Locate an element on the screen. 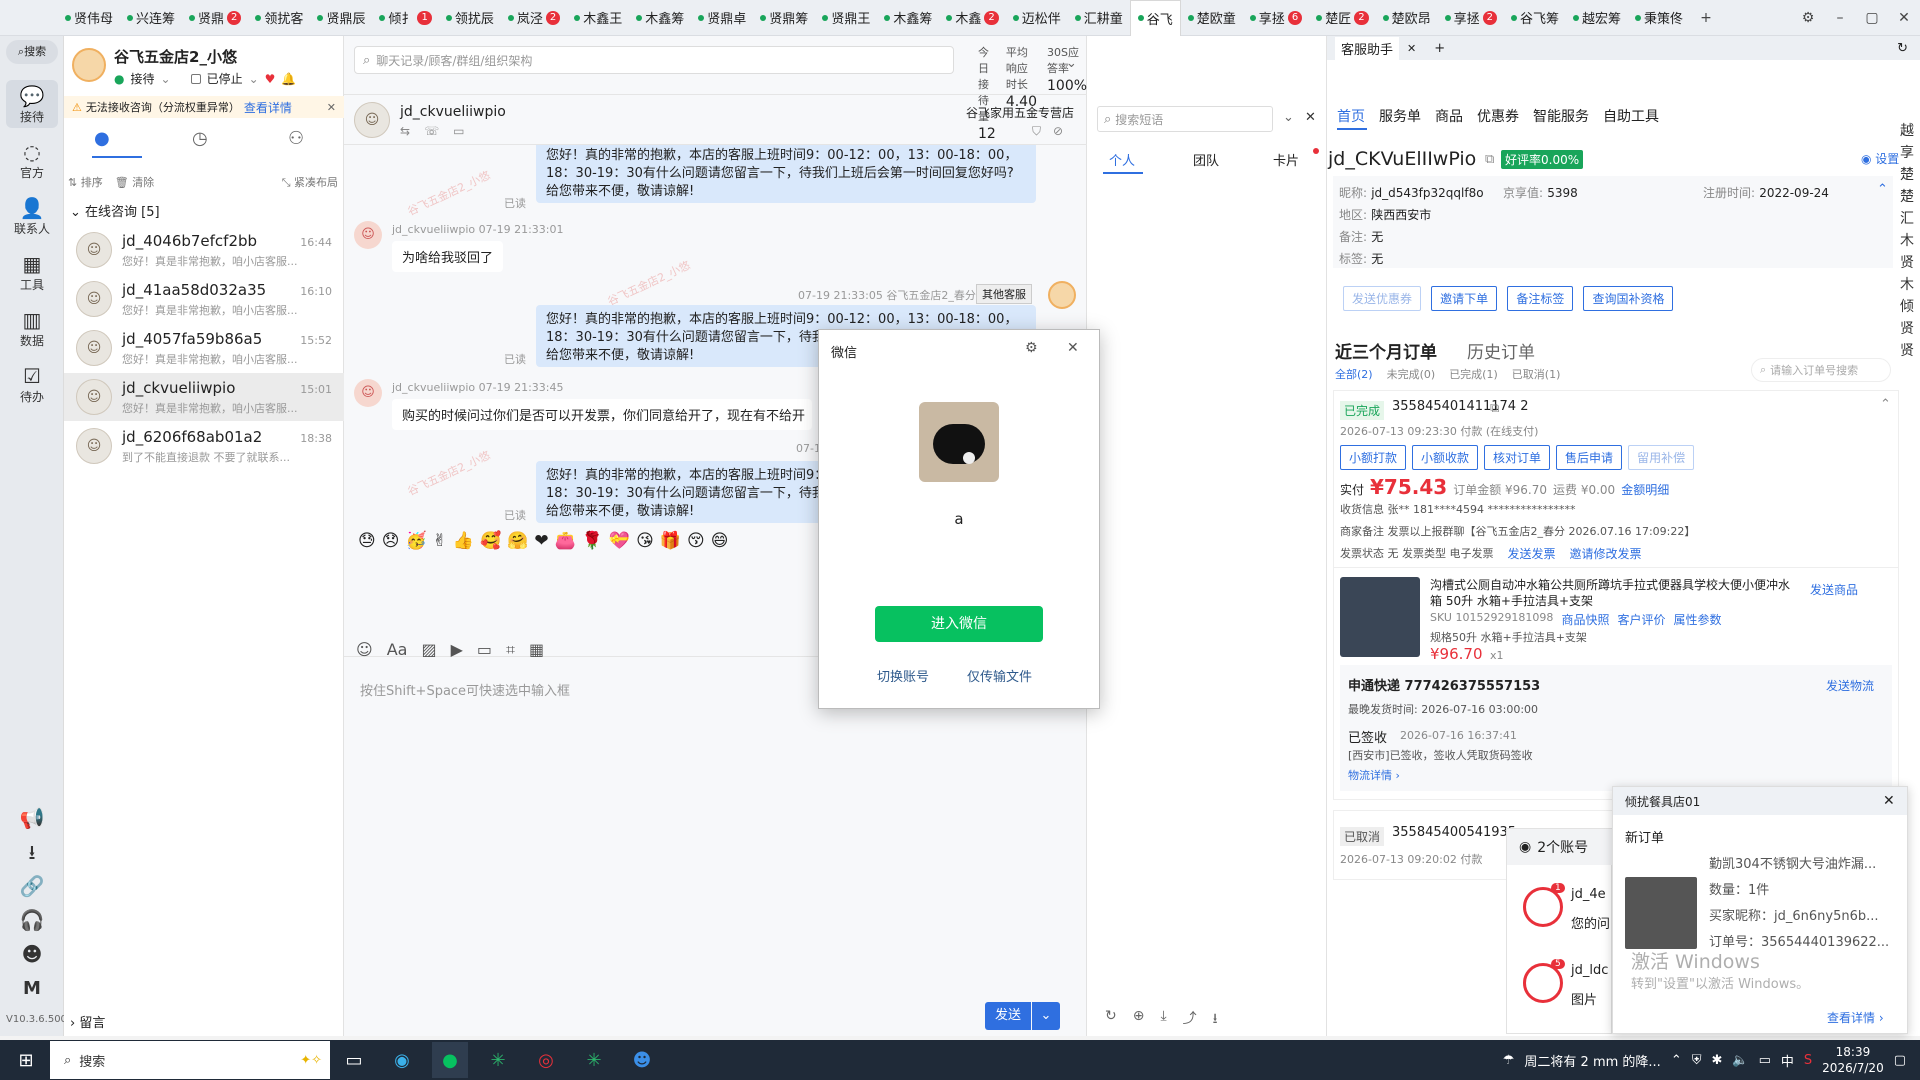 This screenshot has height=1080, width=1920. tab-6: 领扰辰 is located at coordinates (470, 18).